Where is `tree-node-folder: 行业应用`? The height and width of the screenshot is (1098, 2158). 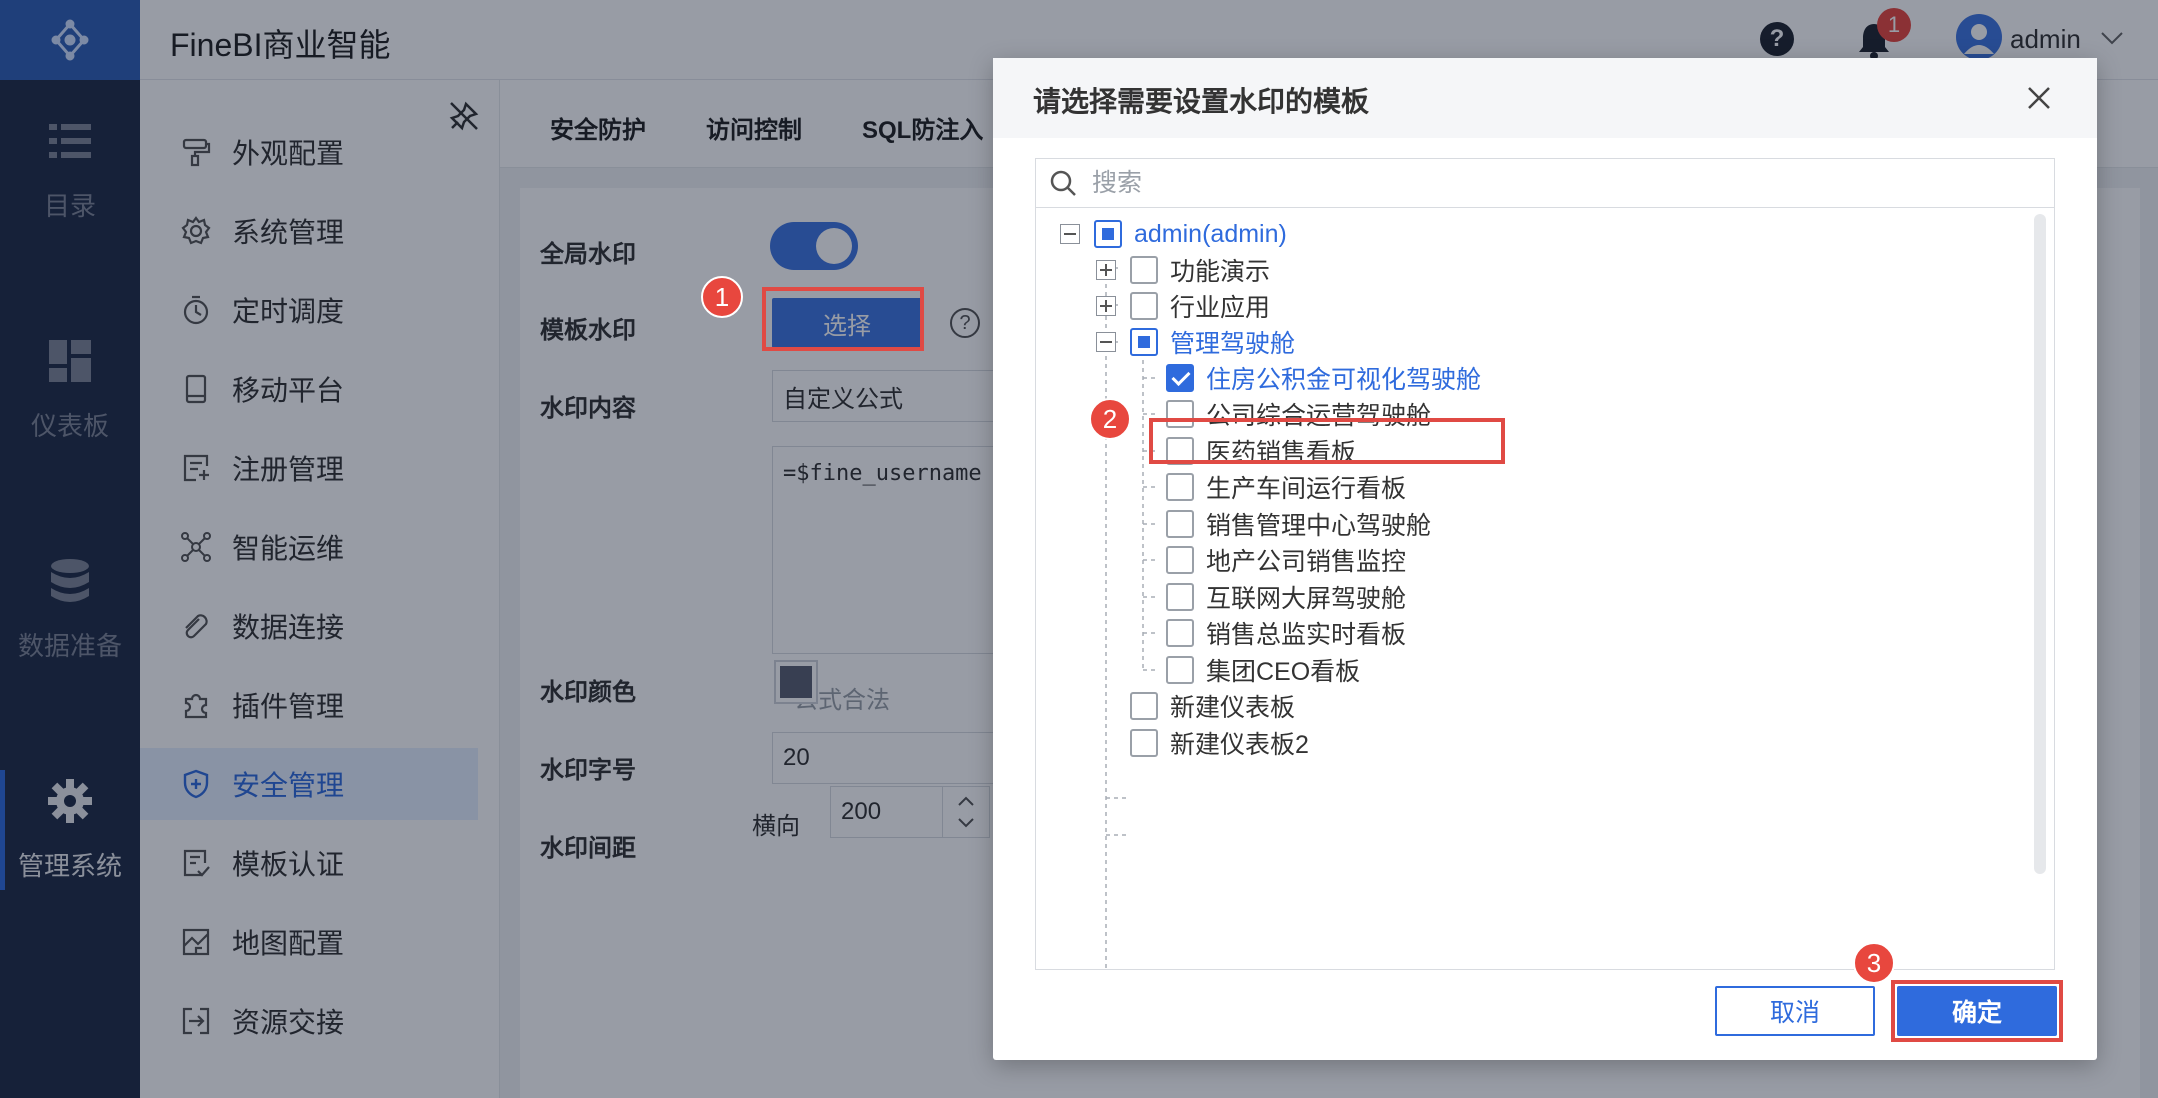
tree-node-folder: 行业应用 is located at coordinates (1200, 306).